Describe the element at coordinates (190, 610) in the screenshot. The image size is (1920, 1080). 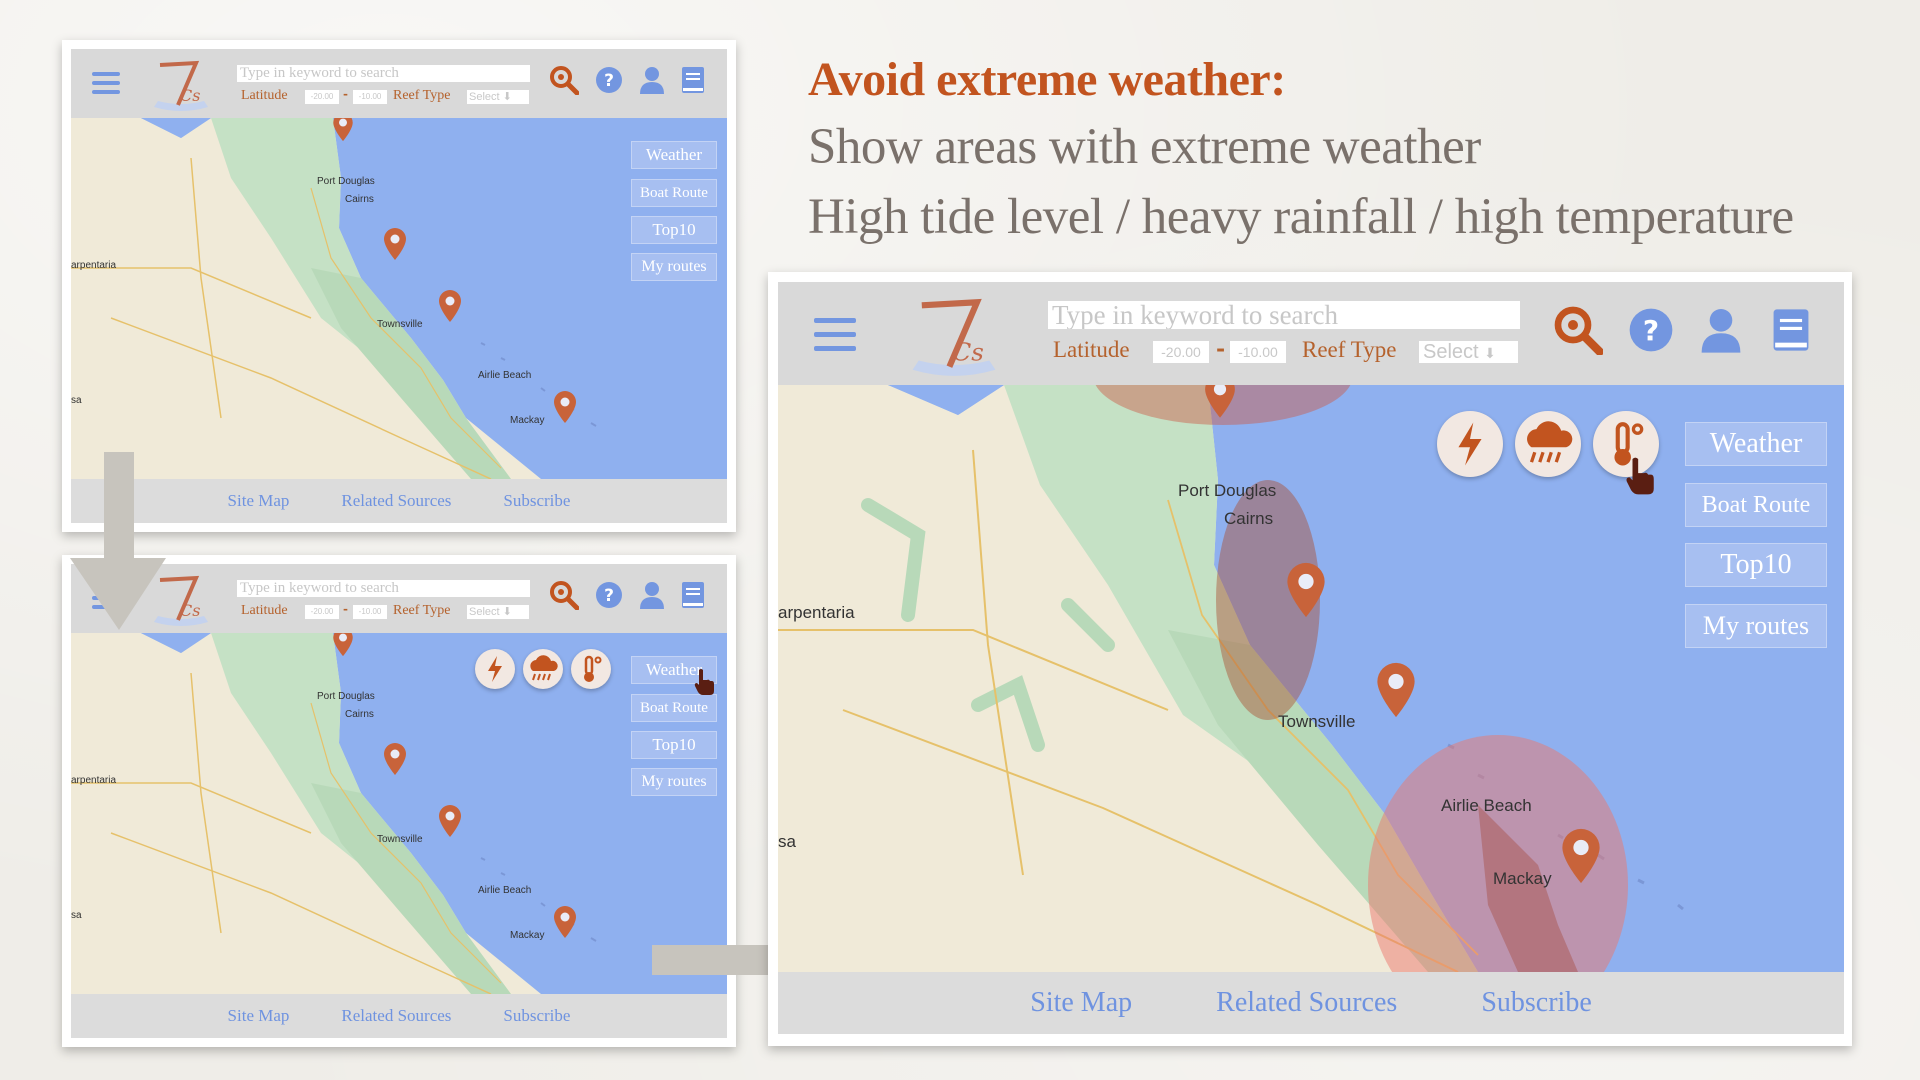
I see `svg-text: Cs` at that location.